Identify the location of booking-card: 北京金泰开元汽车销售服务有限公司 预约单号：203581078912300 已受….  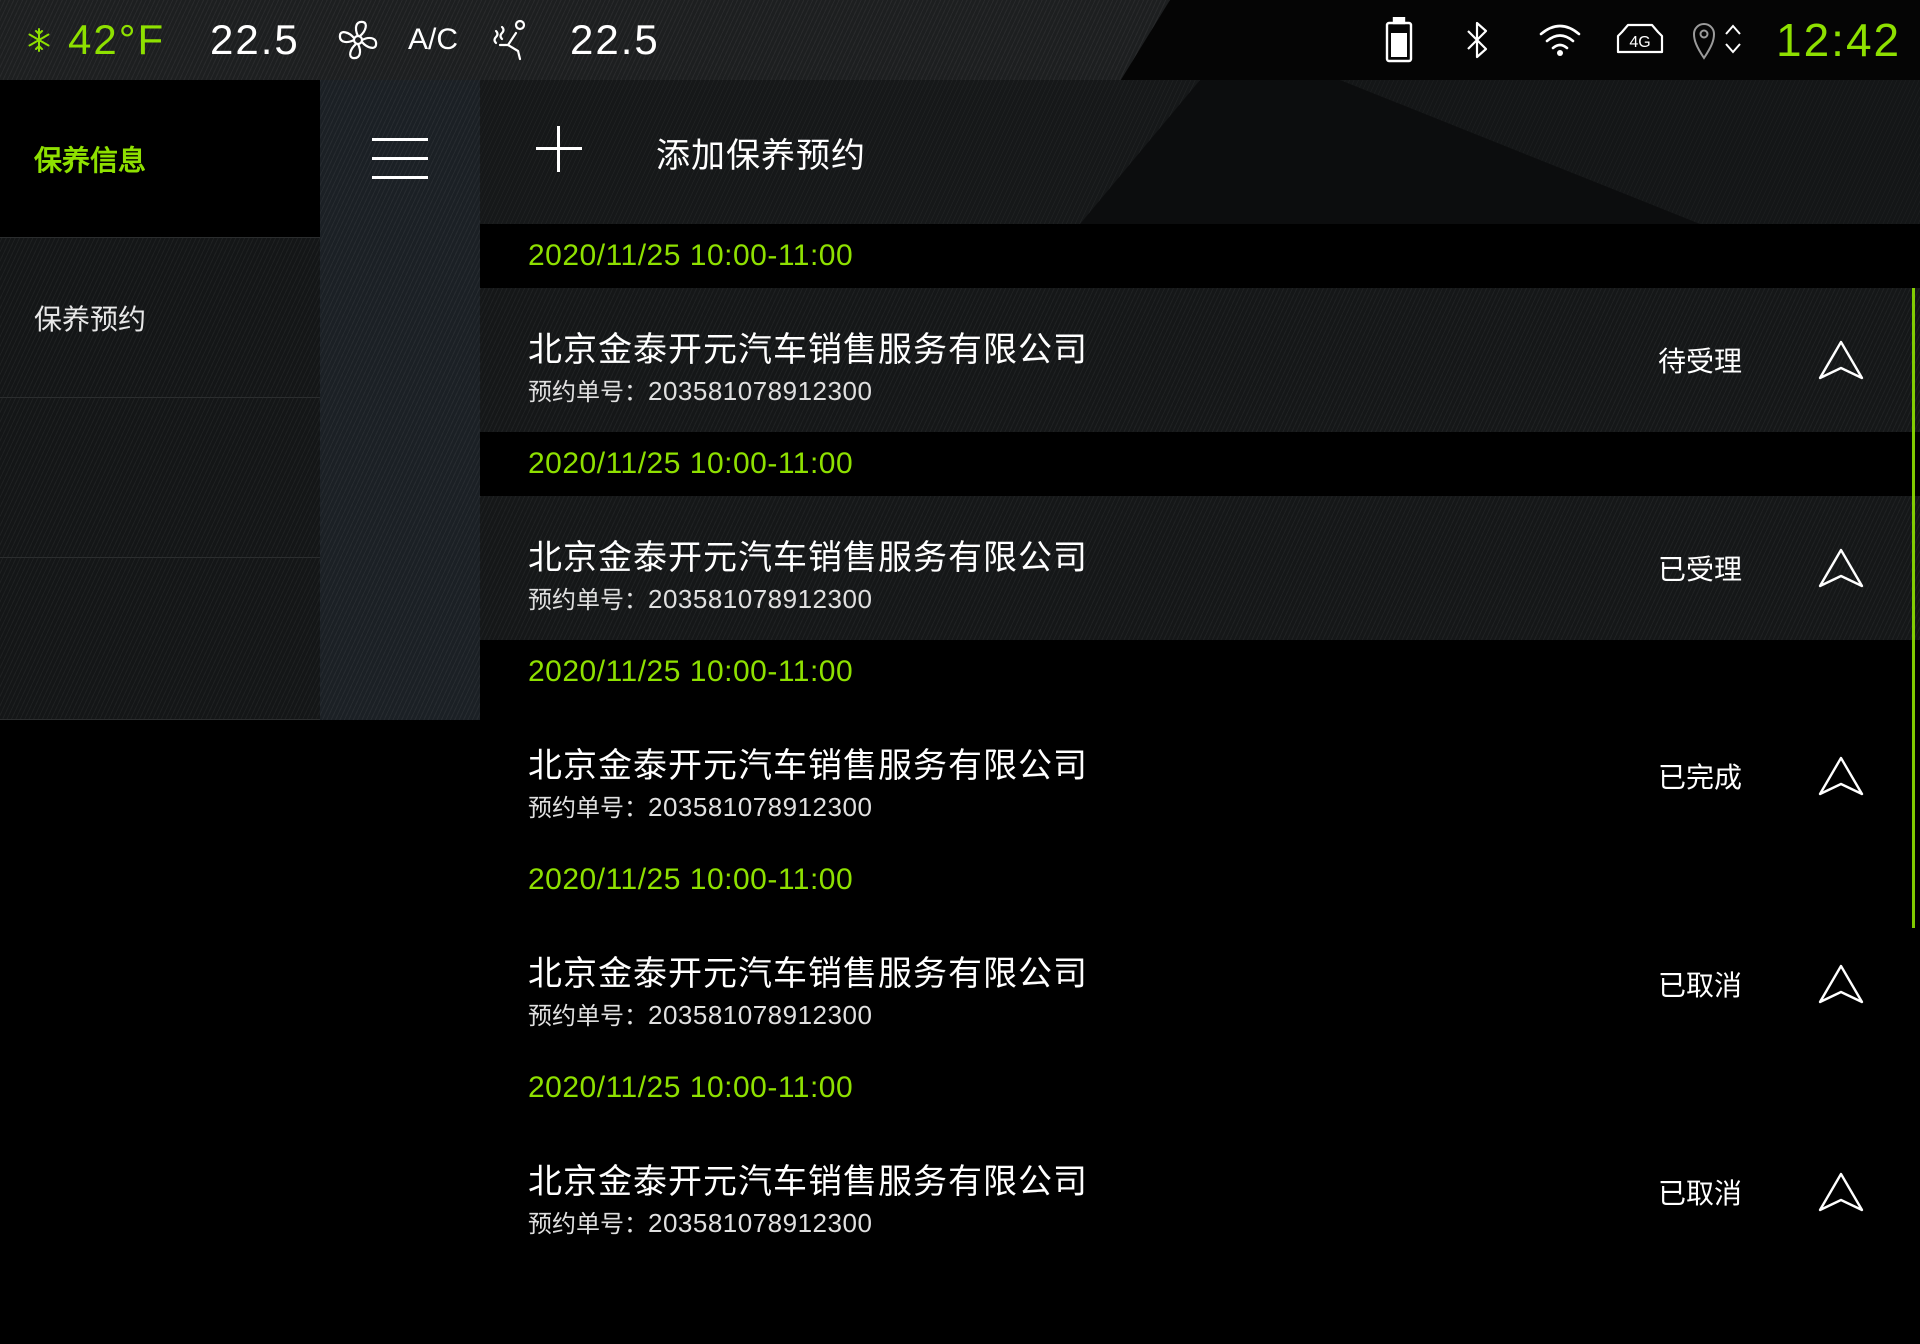
(1200, 568).